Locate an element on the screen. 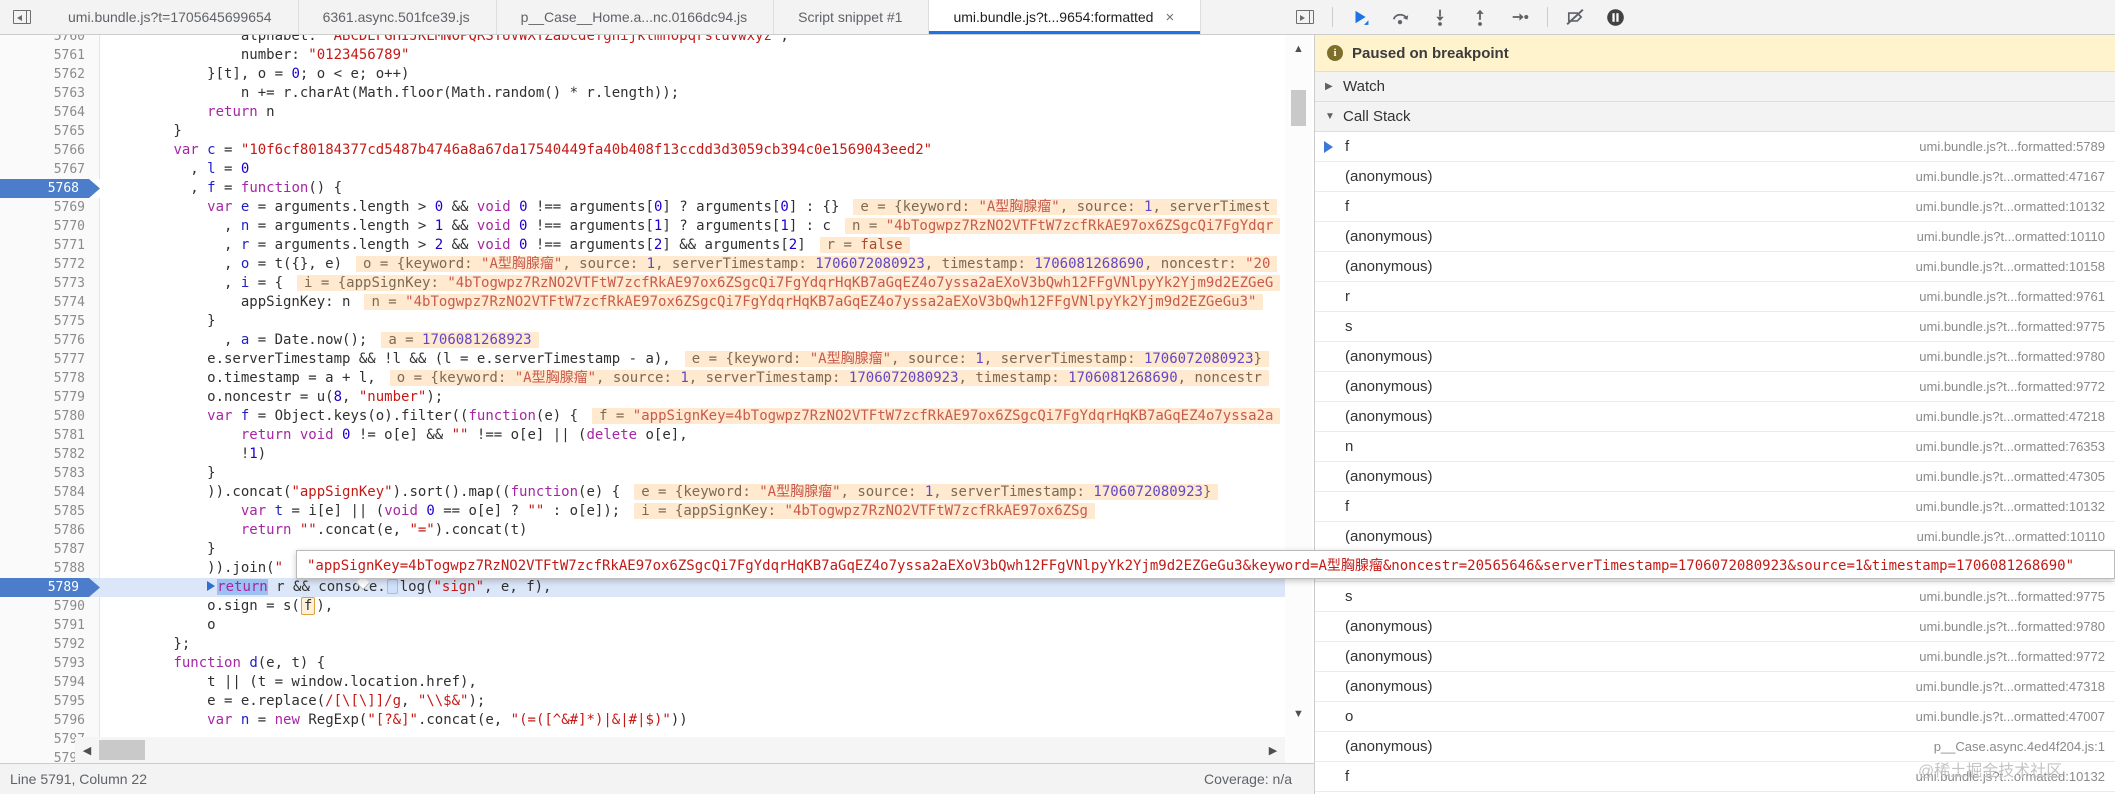 The height and width of the screenshot is (794, 2115). line-number: 5795 is located at coordinates (50, 701).